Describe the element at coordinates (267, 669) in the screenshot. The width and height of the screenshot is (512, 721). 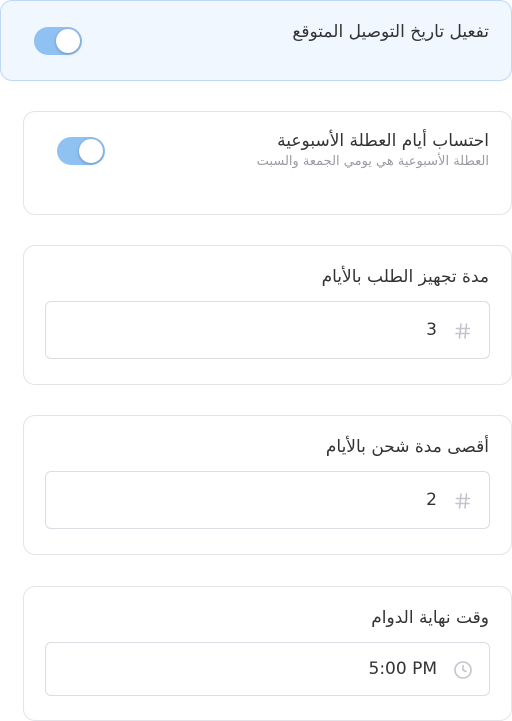
I see `end-of-work-input: 5:00 PM` at that location.